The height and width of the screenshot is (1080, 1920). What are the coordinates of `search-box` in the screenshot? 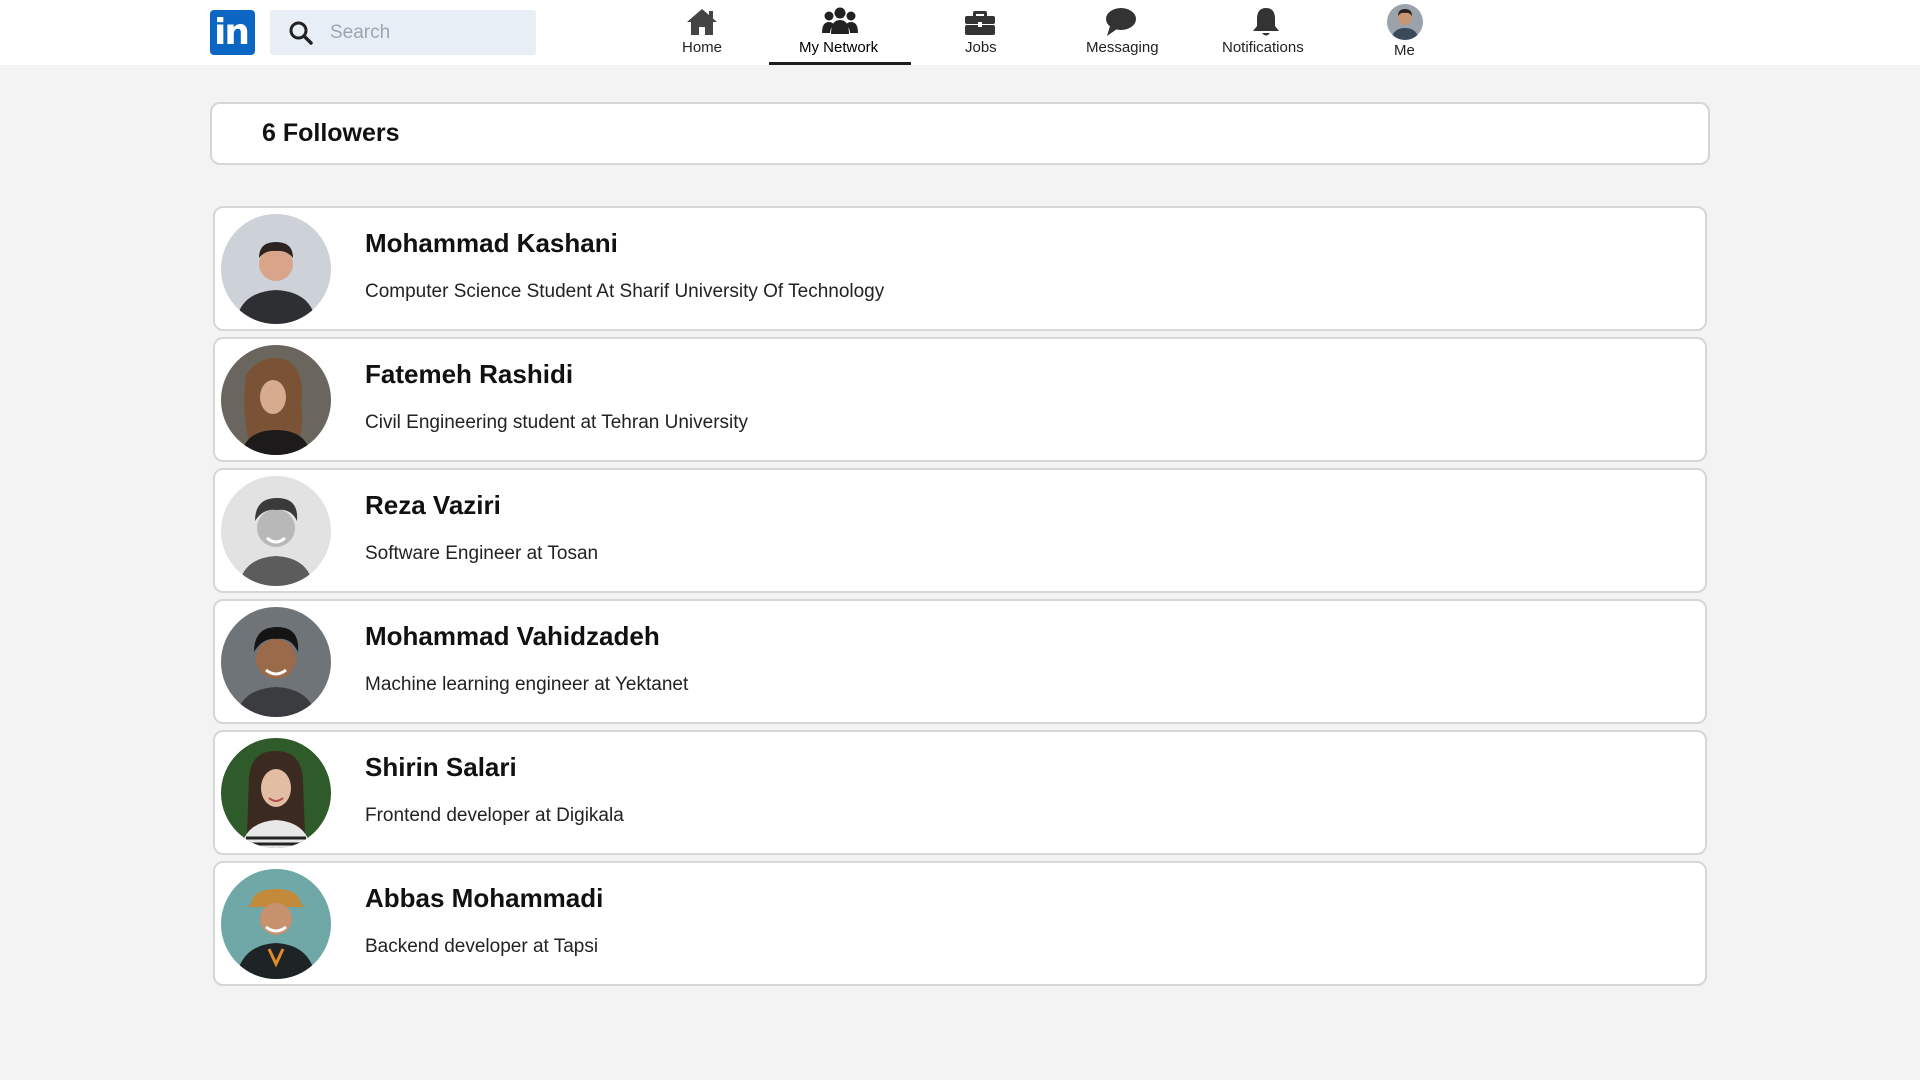 It's located at (403, 32).